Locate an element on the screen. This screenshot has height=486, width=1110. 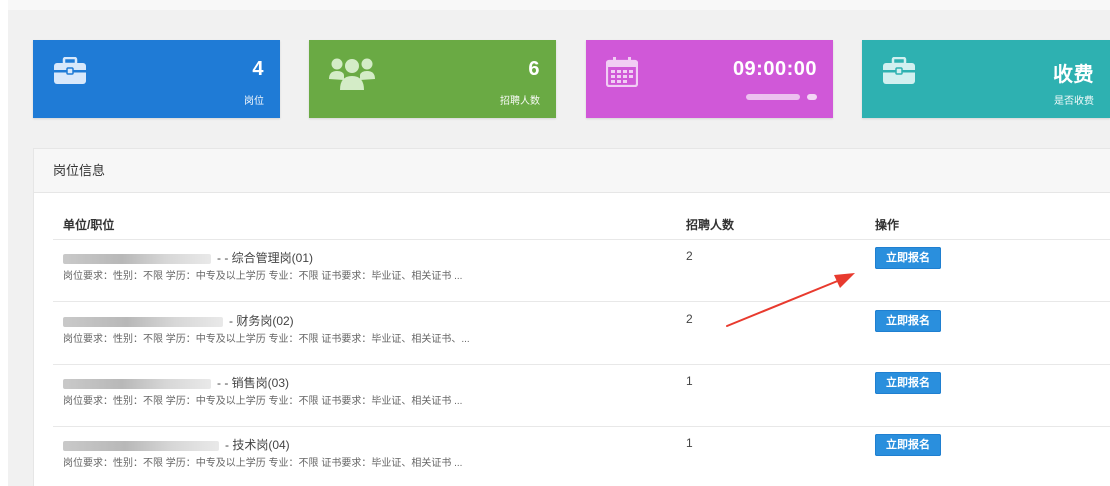
fee-value: 收费 is located at coordinates (1073, 75).